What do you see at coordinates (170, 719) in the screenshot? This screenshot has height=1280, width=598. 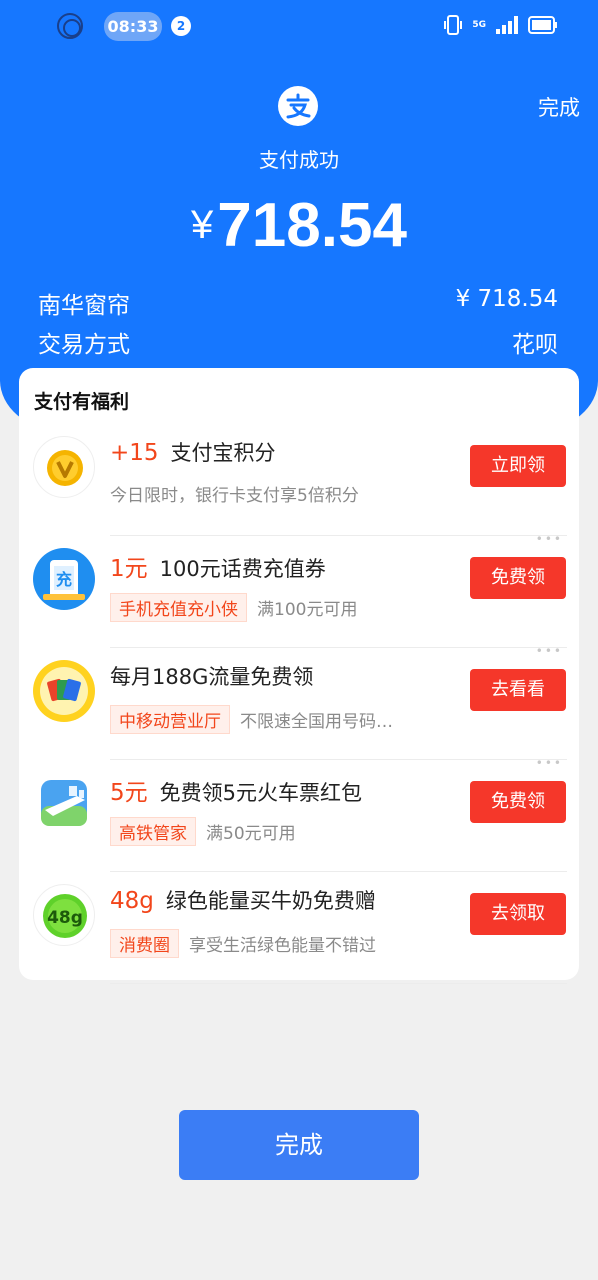 I see `benefit-tag: 中移动营业厅` at bounding box center [170, 719].